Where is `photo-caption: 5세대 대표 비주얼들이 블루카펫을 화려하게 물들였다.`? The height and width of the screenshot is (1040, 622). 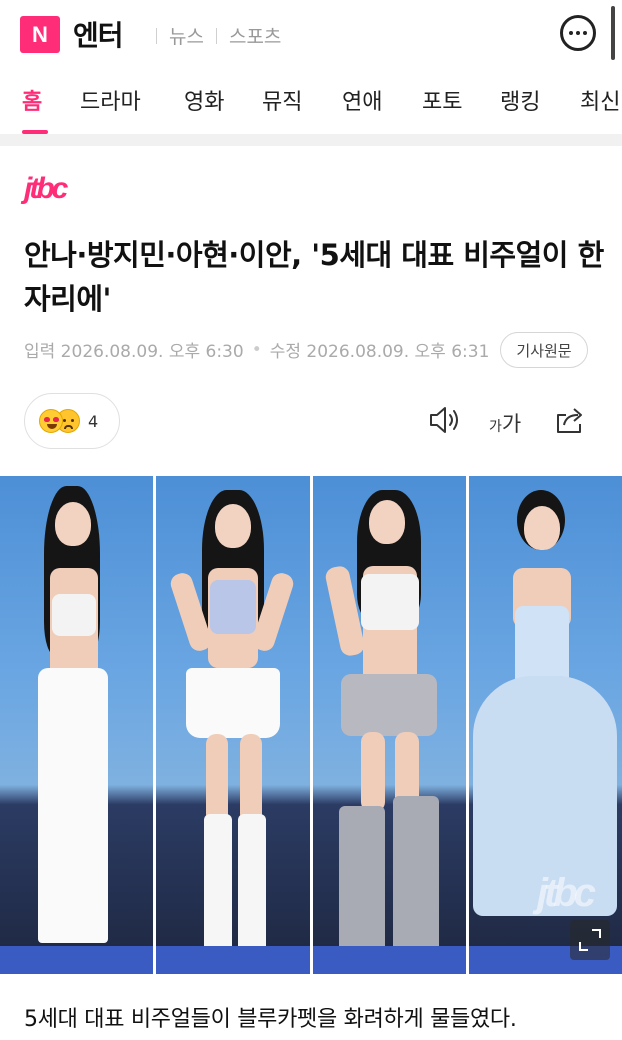 photo-caption: 5세대 대표 비주얼들이 블루카펫을 화려하게 물들였다. is located at coordinates (270, 1019).